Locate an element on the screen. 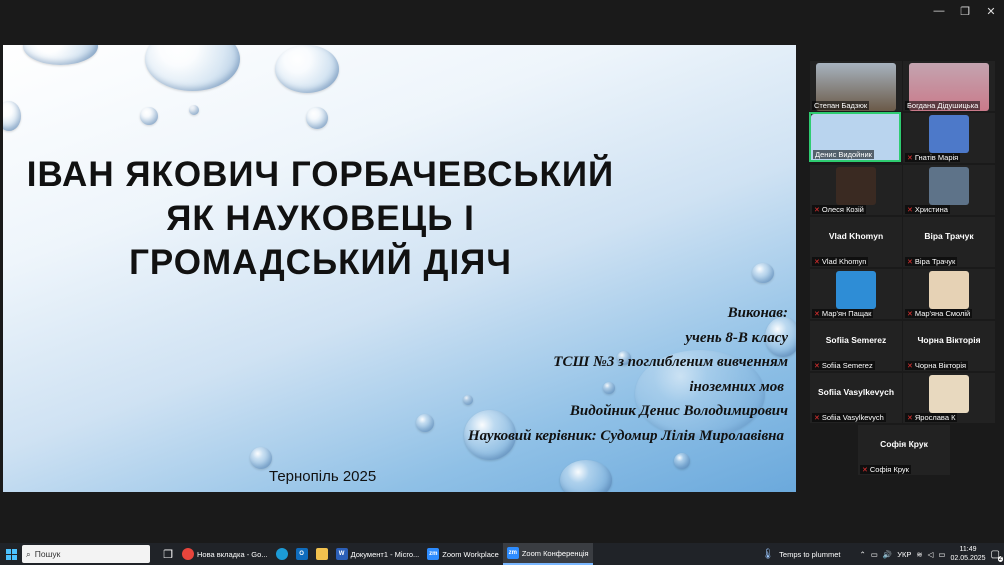 The height and width of the screenshot is (565, 1004). volume-icon: 🔊 is located at coordinates (887, 554).